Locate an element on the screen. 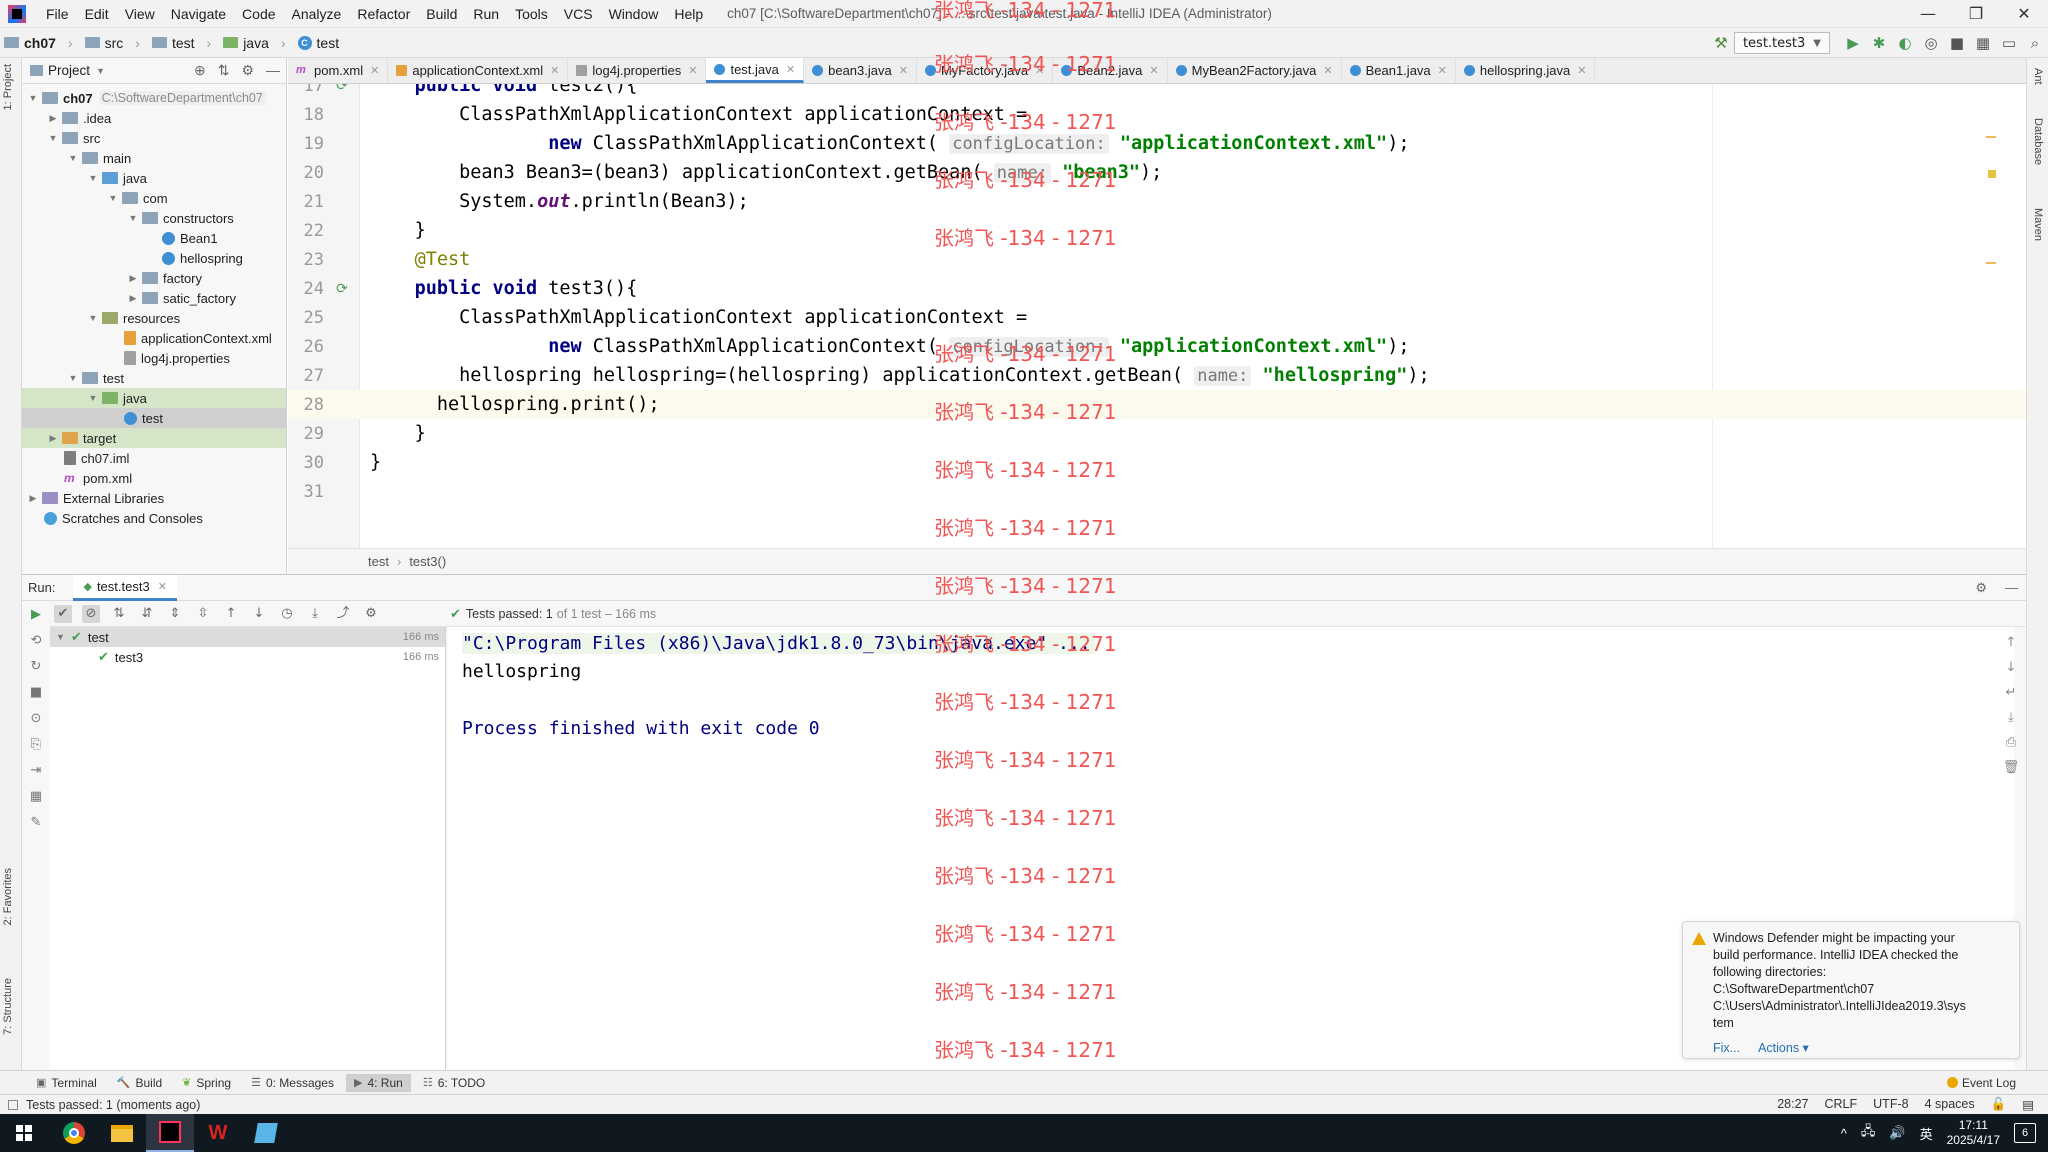 This screenshot has width=2048, height=1152. breadcrumb-class: test is located at coordinates (378, 561).